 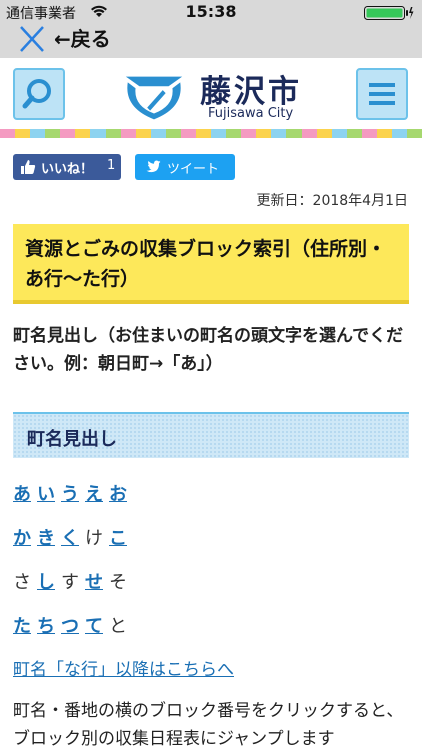 I want to click on kana-link: え, so click(x=94, y=494).